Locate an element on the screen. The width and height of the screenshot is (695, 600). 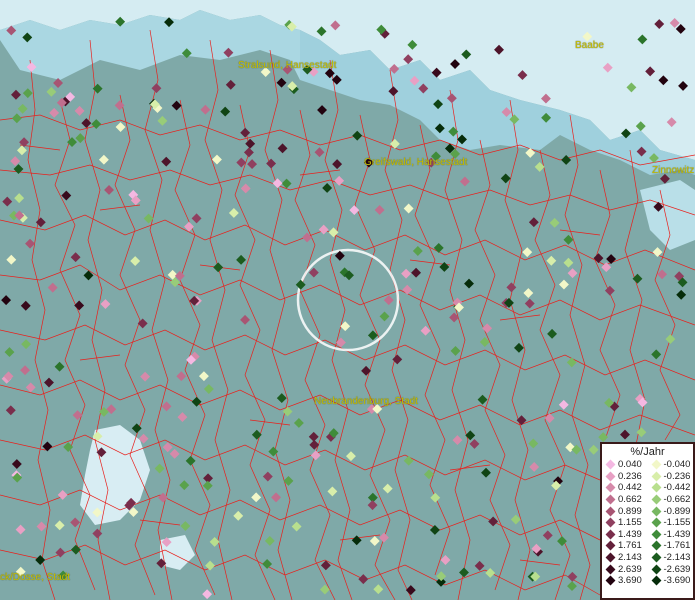
legend-entry-negative: -1.155 is located at coordinates (671, 522).